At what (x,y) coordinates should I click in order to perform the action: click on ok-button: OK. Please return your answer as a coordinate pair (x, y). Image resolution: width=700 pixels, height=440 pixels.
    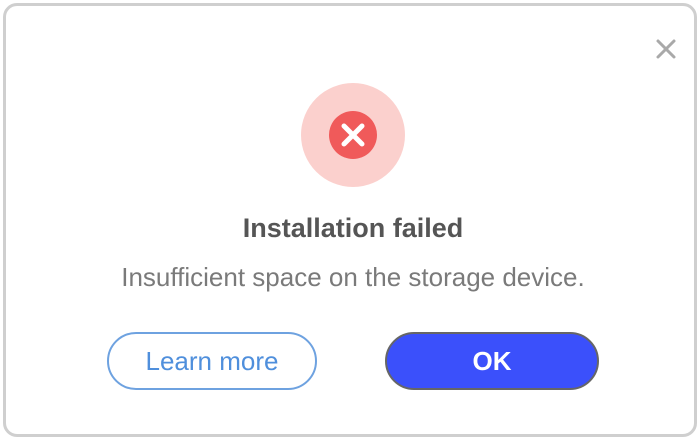
    Looking at the image, I should click on (492, 361).